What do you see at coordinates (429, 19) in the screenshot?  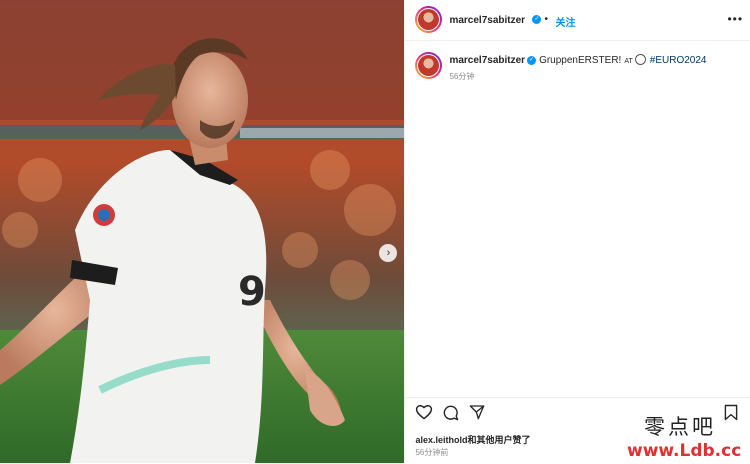 I see `avatar` at bounding box center [429, 19].